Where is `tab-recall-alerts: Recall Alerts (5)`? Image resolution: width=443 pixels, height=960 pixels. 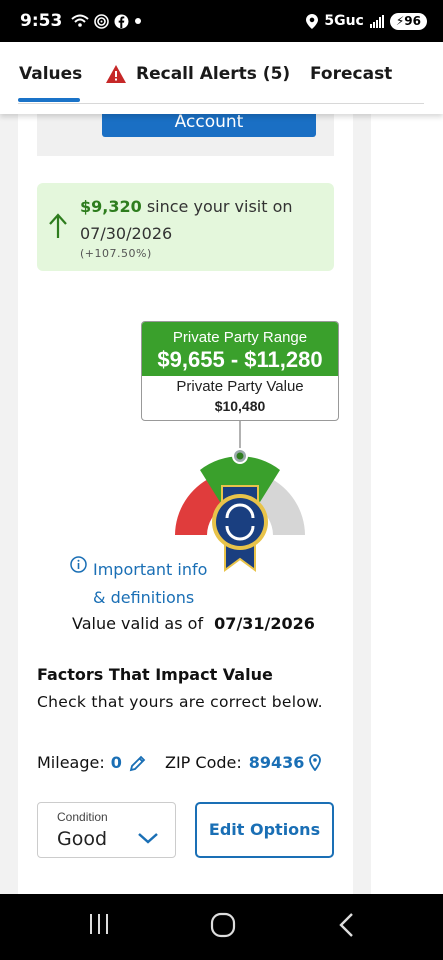 tab-recall-alerts: Recall Alerts (5) is located at coordinates (198, 74).